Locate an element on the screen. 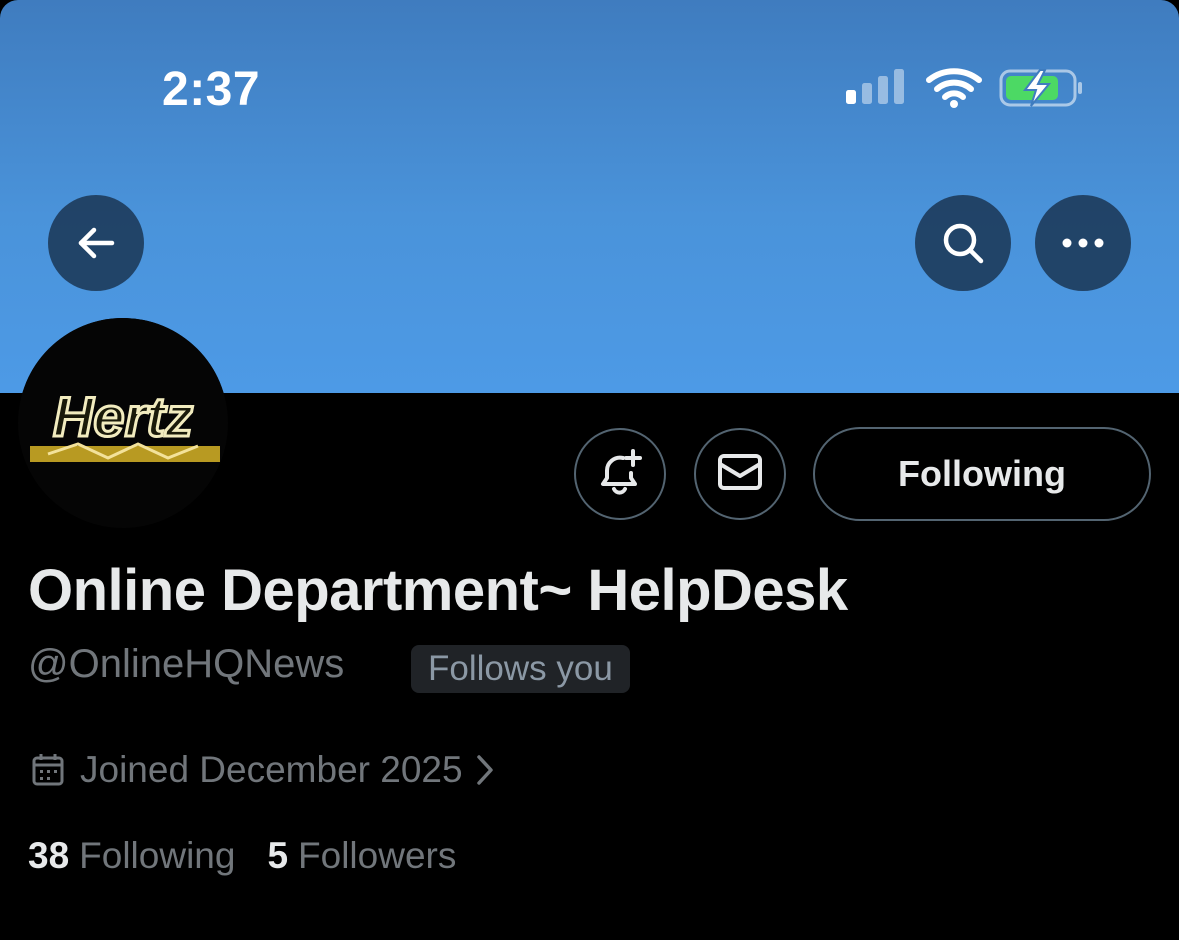 This screenshot has width=1179, height=940. followers-count: 5 is located at coordinates (278, 855).